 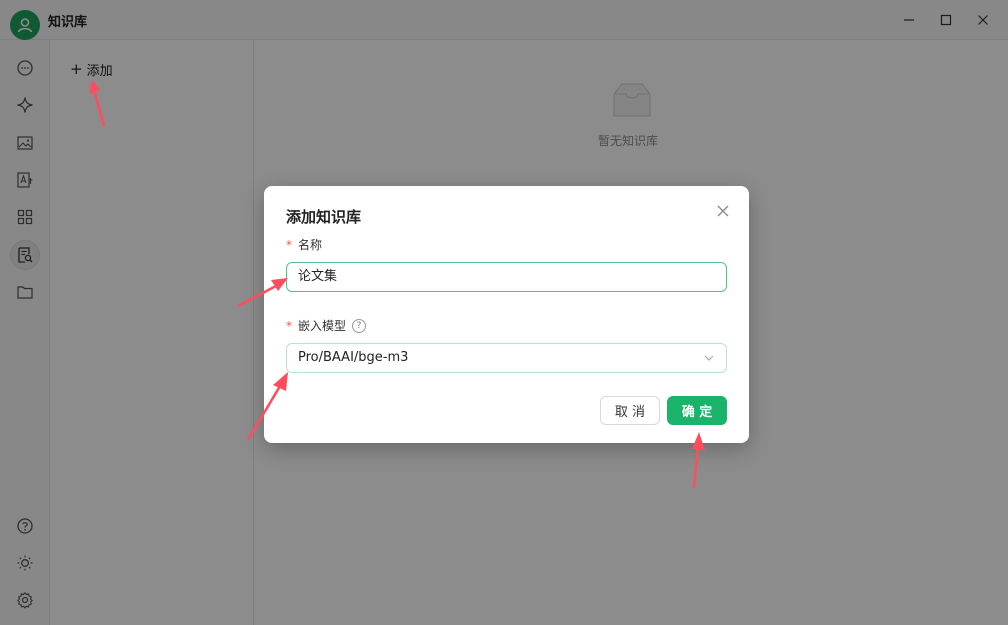 I want to click on name-input: 论文集, so click(x=506, y=277).